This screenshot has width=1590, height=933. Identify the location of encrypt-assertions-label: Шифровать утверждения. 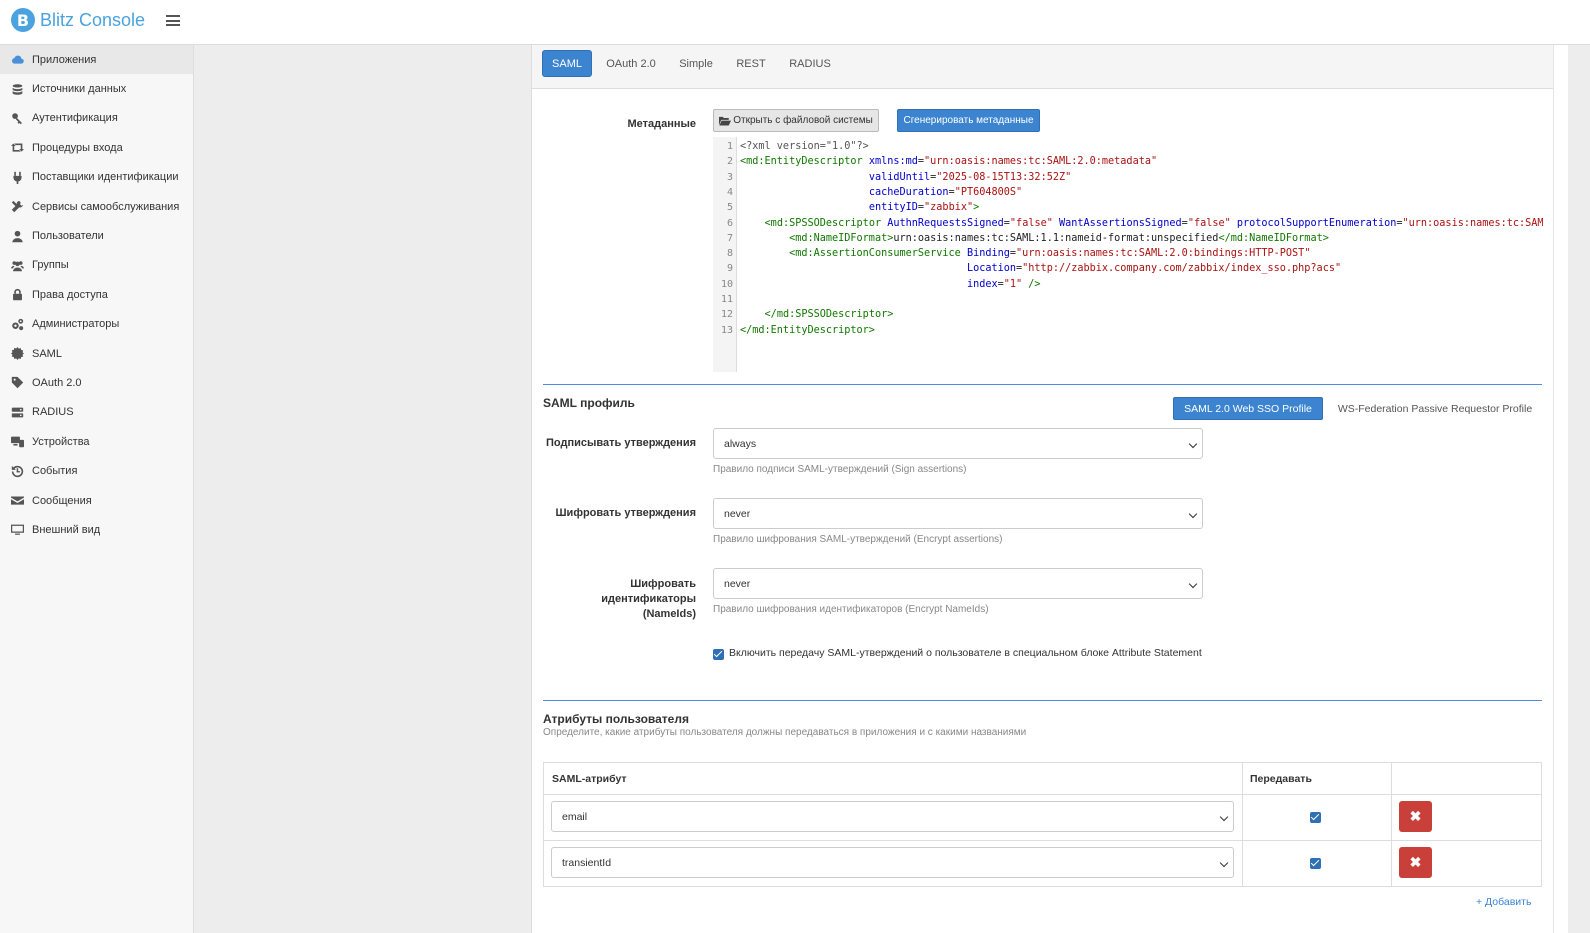
(626, 513).